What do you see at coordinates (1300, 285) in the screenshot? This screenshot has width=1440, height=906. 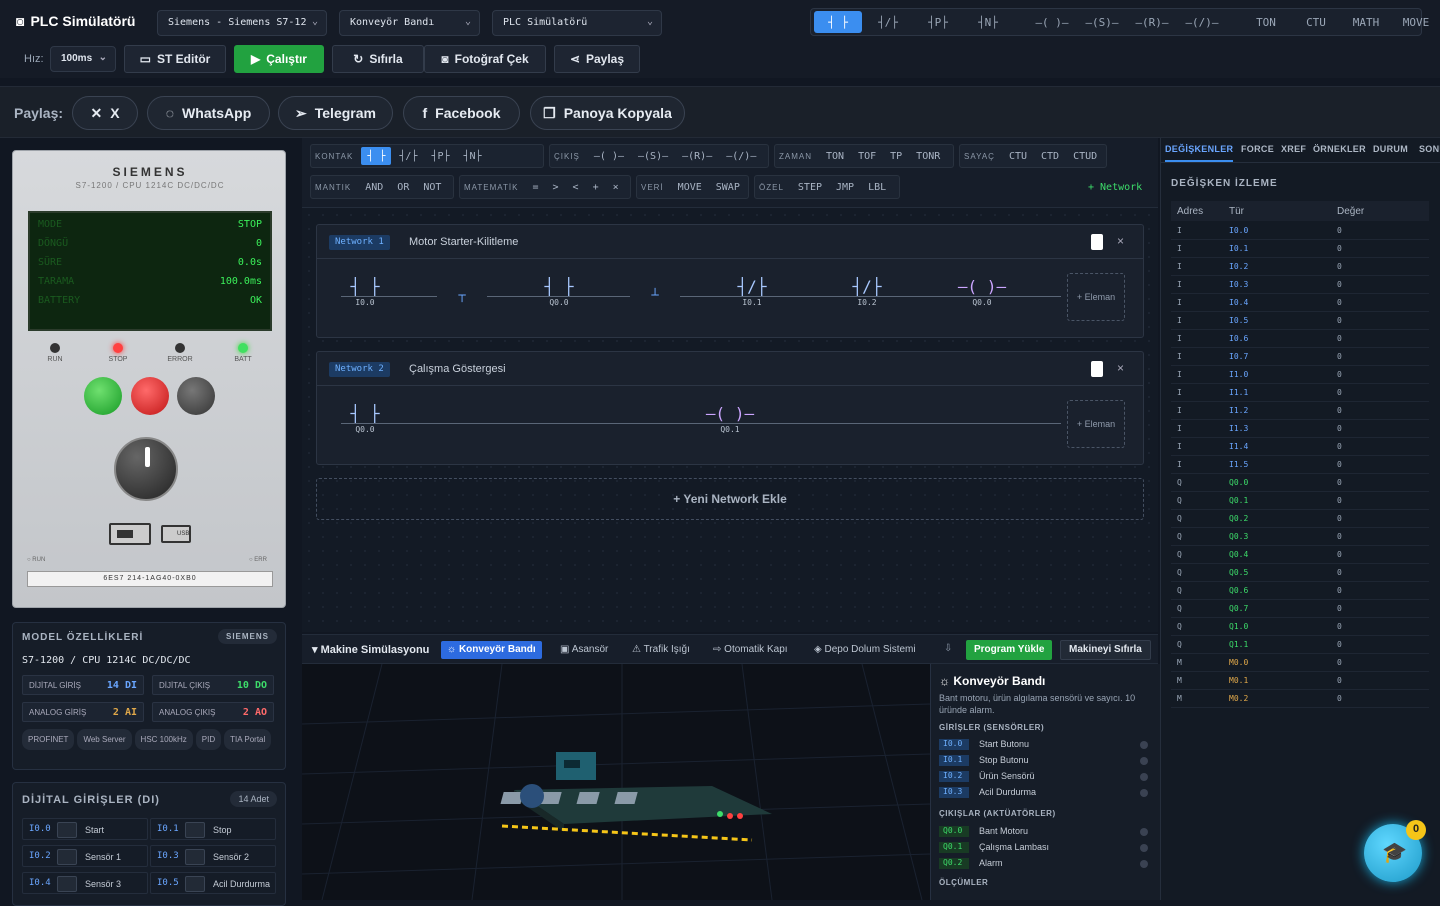 I see `variable-row: I I0.3 0` at bounding box center [1300, 285].